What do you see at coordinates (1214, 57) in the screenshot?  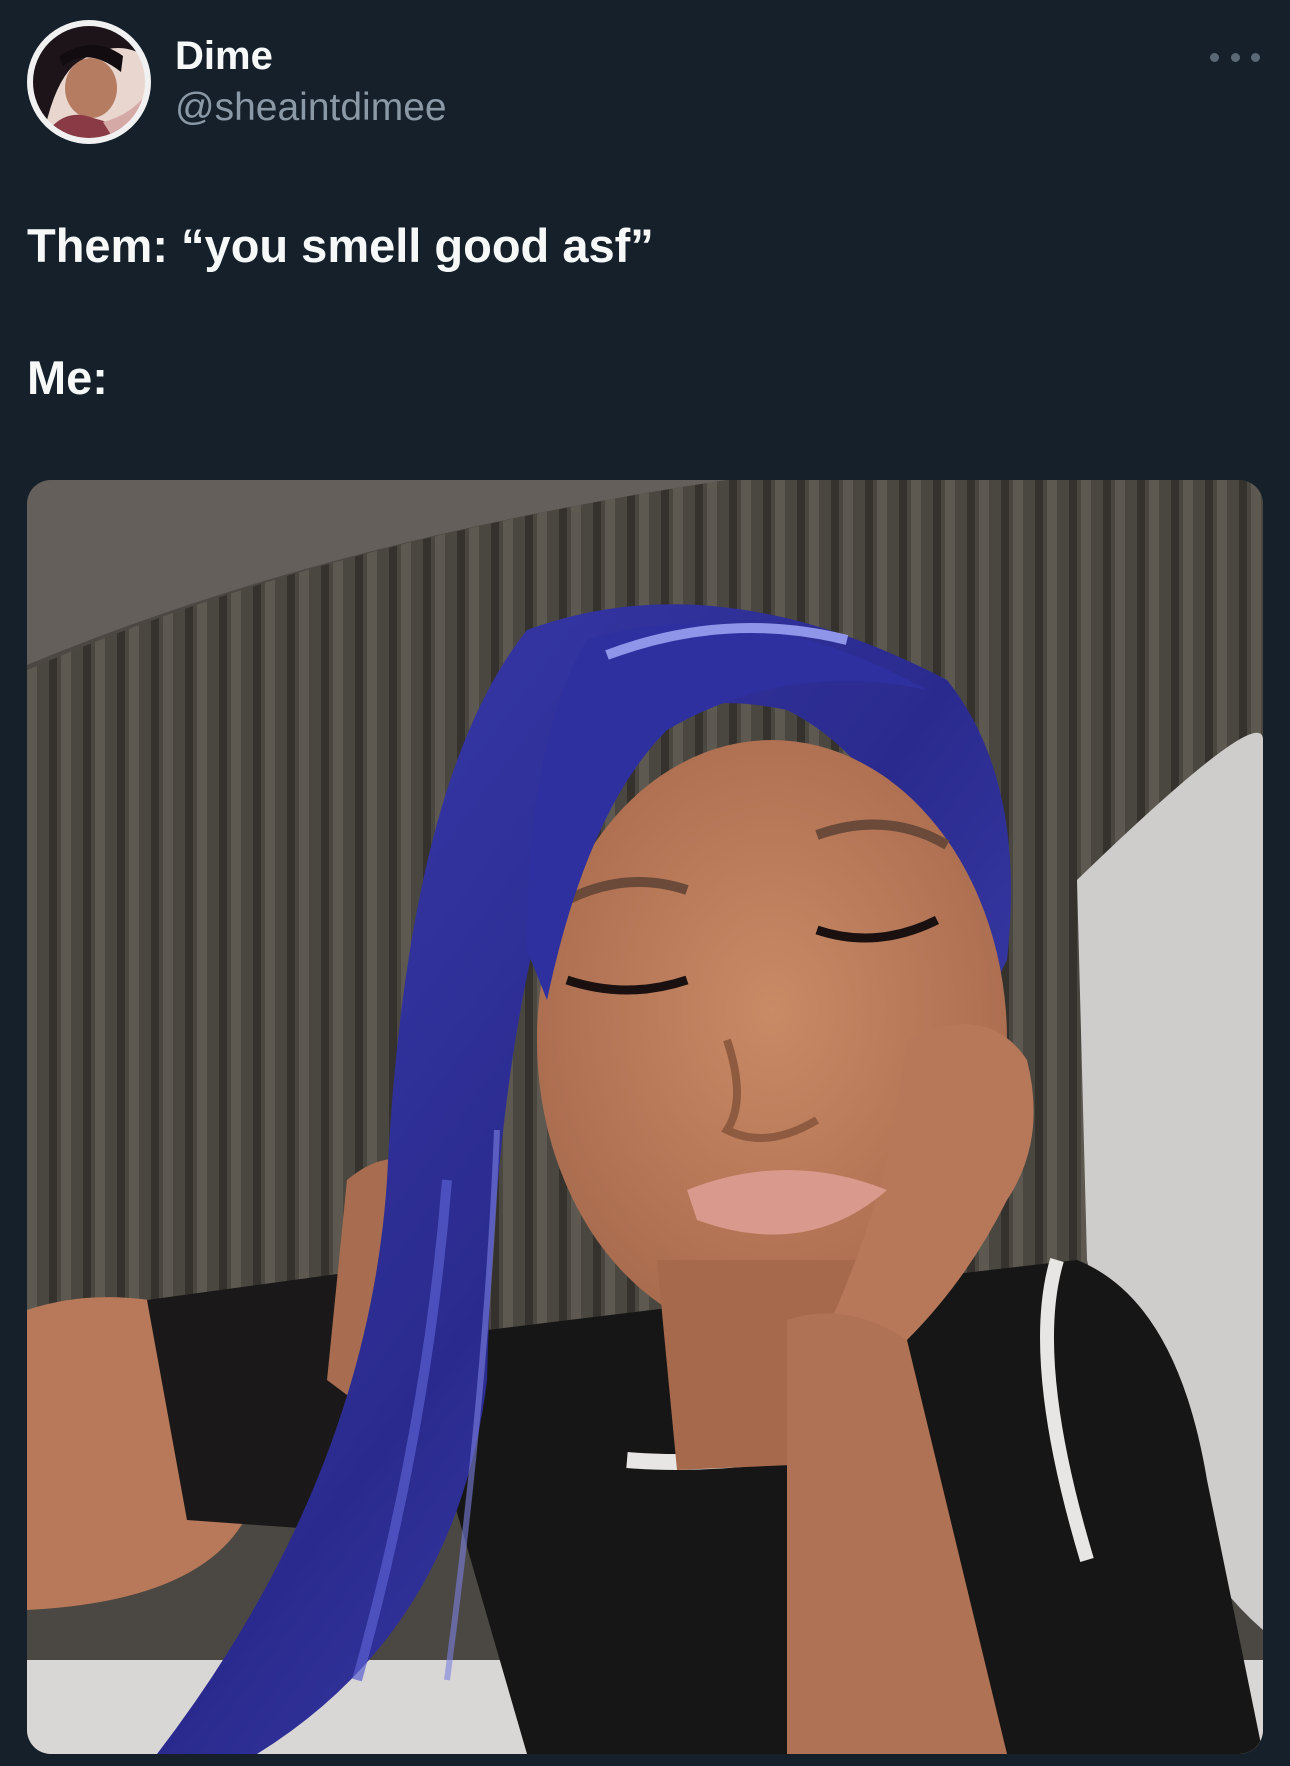 I see `more-horizontal-icon` at bounding box center [1214, 57].